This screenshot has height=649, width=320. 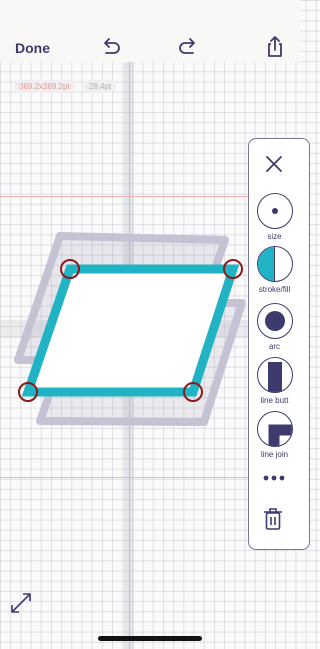 What do you see at coordinates (274, 321) in the screenshot?
I see `filled-circle-icon` at bounding box center [274, 321].